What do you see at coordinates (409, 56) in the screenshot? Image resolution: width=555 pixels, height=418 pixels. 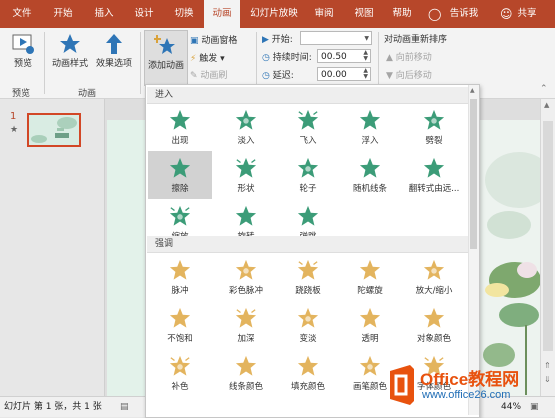 I see `move-earlier-button: ▲ 向前移动` at bounding box center [409, 56].